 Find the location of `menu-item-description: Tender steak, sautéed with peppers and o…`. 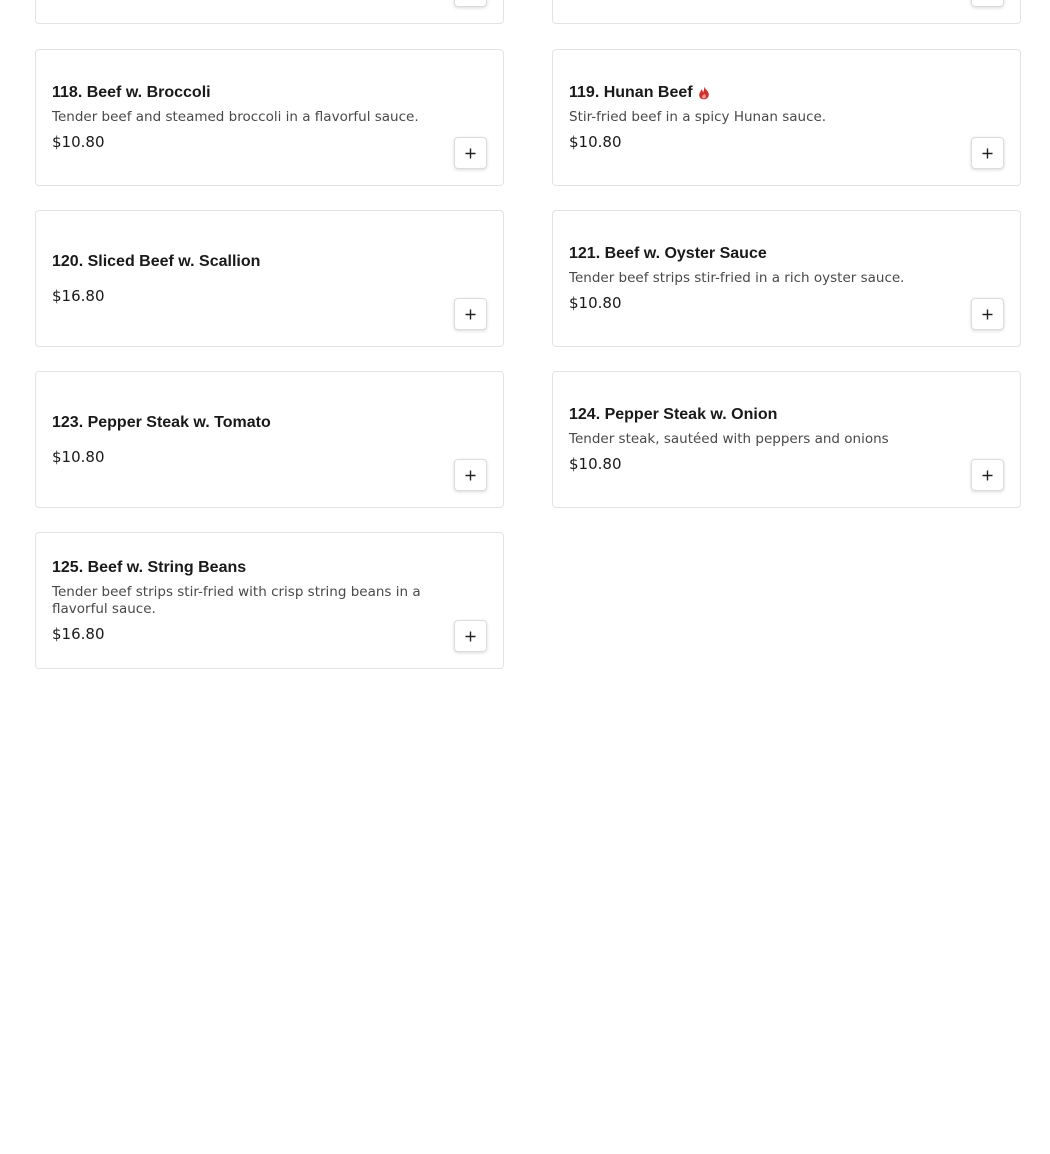

menu-item-description: Tender steak, sautéed with peppers and o… is located at coordinates (729, 439).